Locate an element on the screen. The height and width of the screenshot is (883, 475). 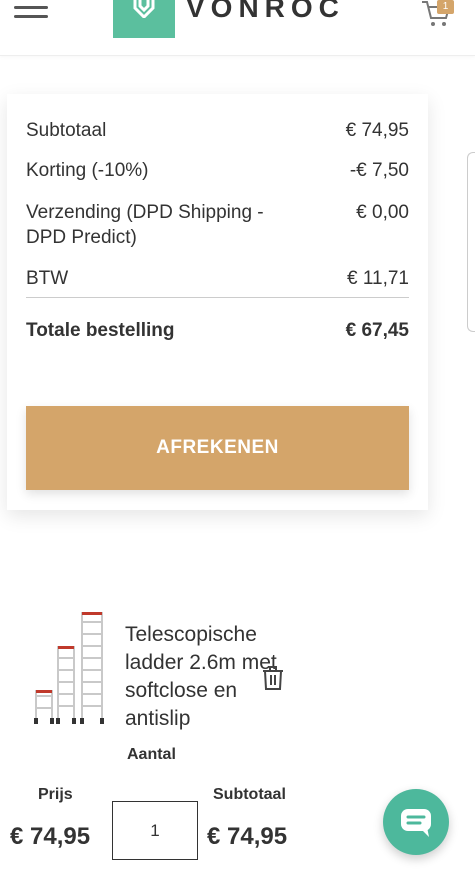
summary-label: Subtotaal is located at coordinates (66, 130).